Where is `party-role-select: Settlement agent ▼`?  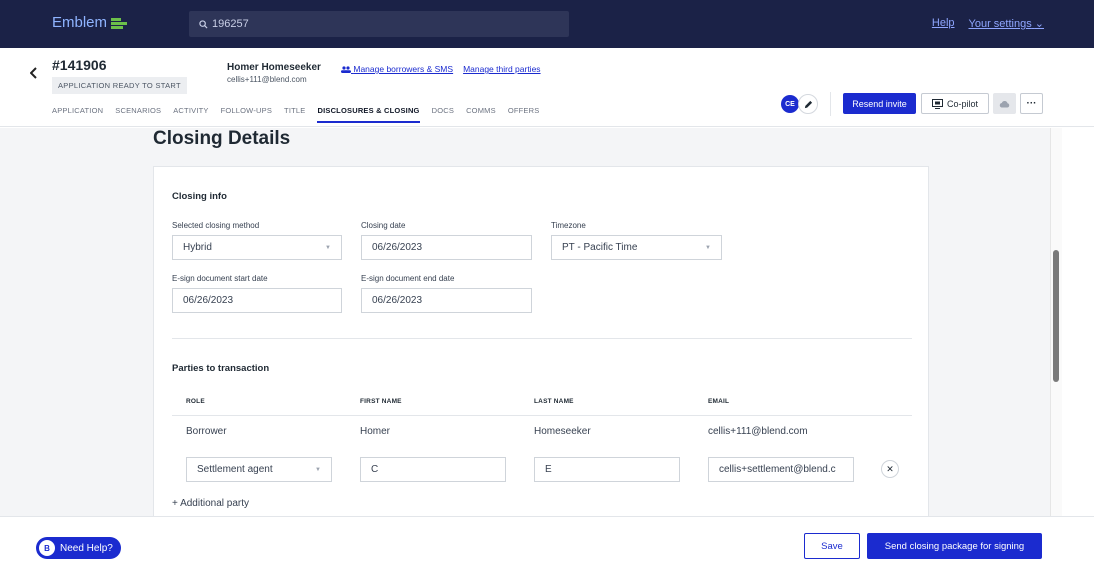
party-role-select: Settlement agent ▼ is located at coordinates (259, 469).